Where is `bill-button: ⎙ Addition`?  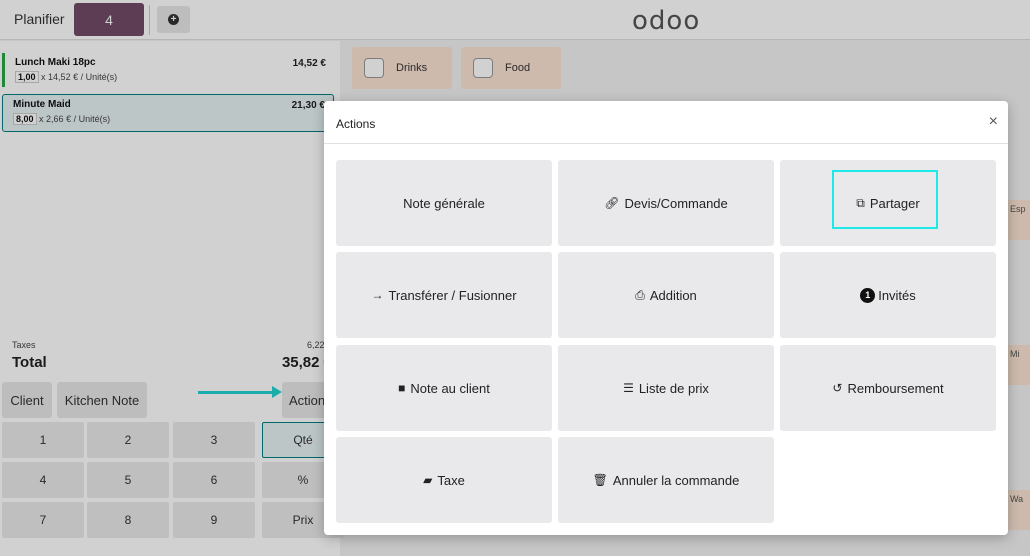
bill-button: ⎙ Addition is located at coordinates (666, 295).